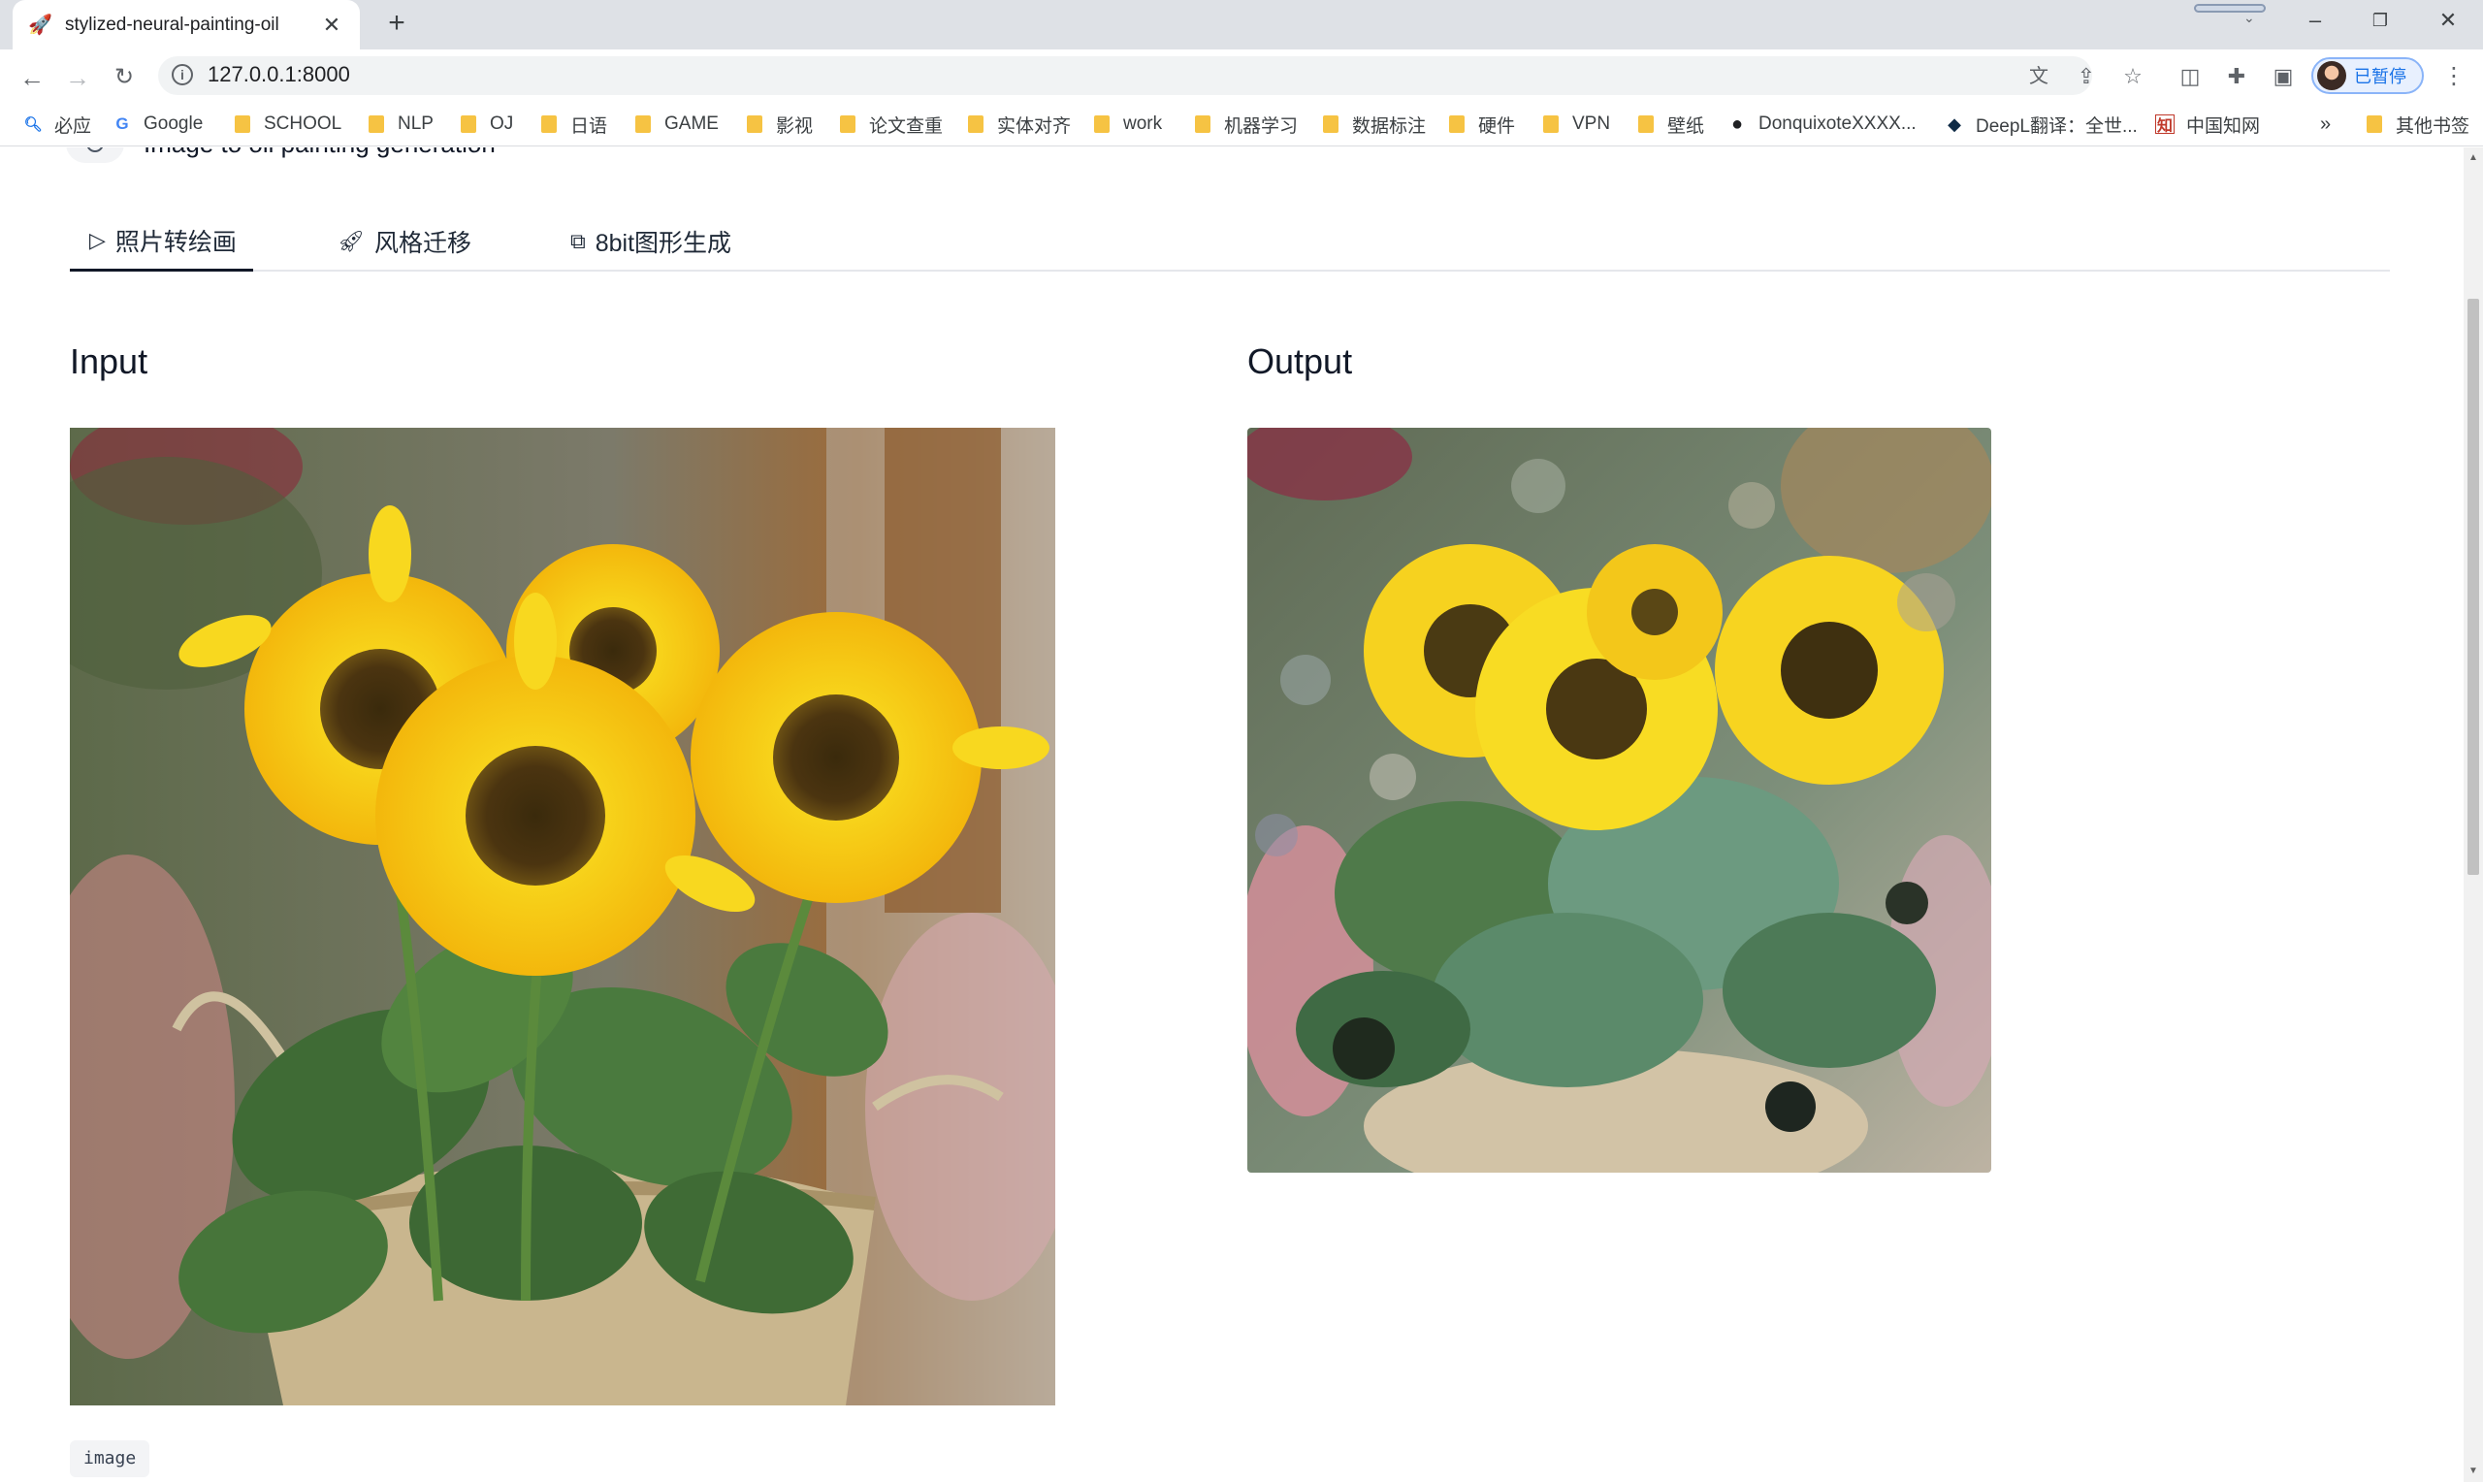 The image size is (2483, 1484). What do you see at coordinates (33, 124) in the screenshot?
I see `search-icon: 🔍︎` at bounding box center [33, 124].